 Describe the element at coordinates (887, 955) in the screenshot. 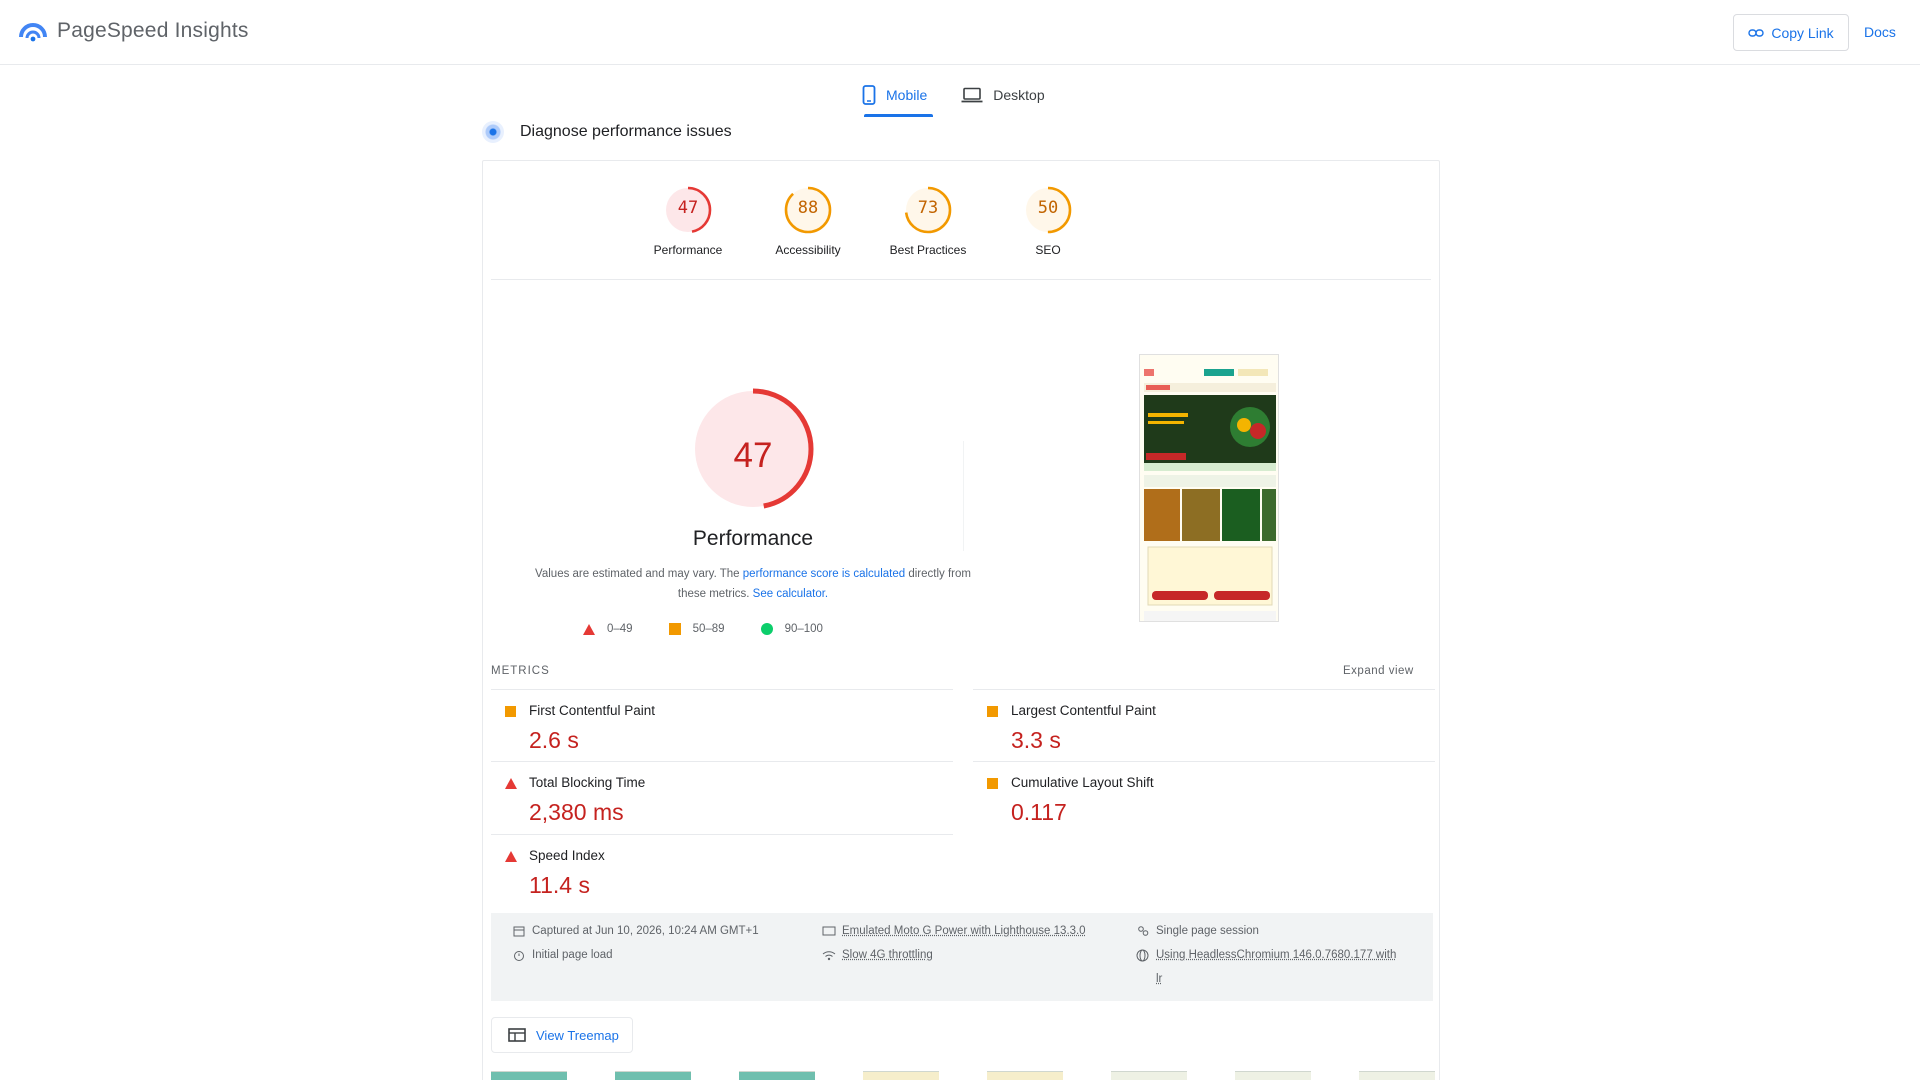

I see `throttling-text: Slow 4G throttling` at that location.